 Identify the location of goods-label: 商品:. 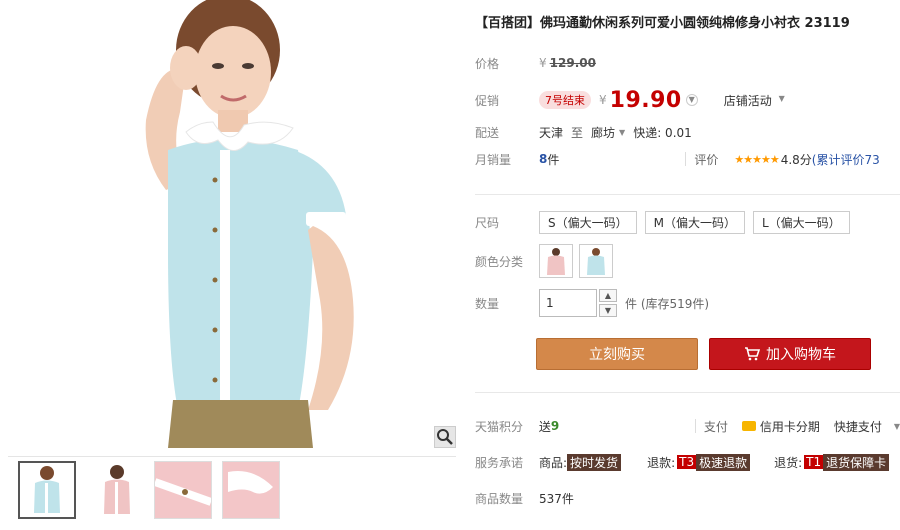
(553, 462).